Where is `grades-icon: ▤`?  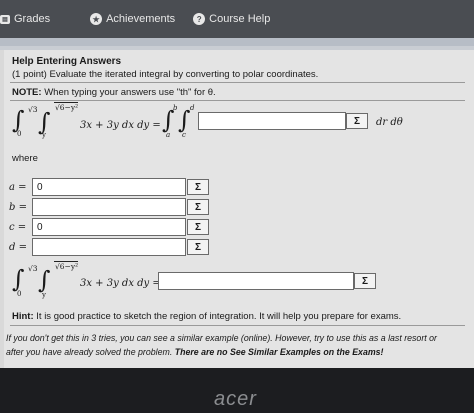 grades-icon: ▤ is located at coordinates (5, 19).